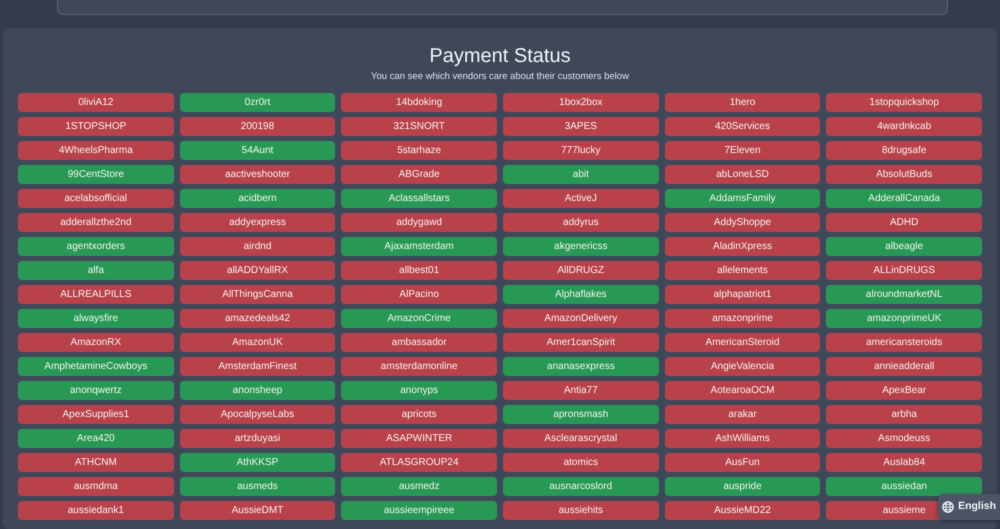 The image size is (1000, 529). Describe the element at coordinates (419, 174) in the screenshot. I see `vendor-status-tile: ABGrade` at that location.